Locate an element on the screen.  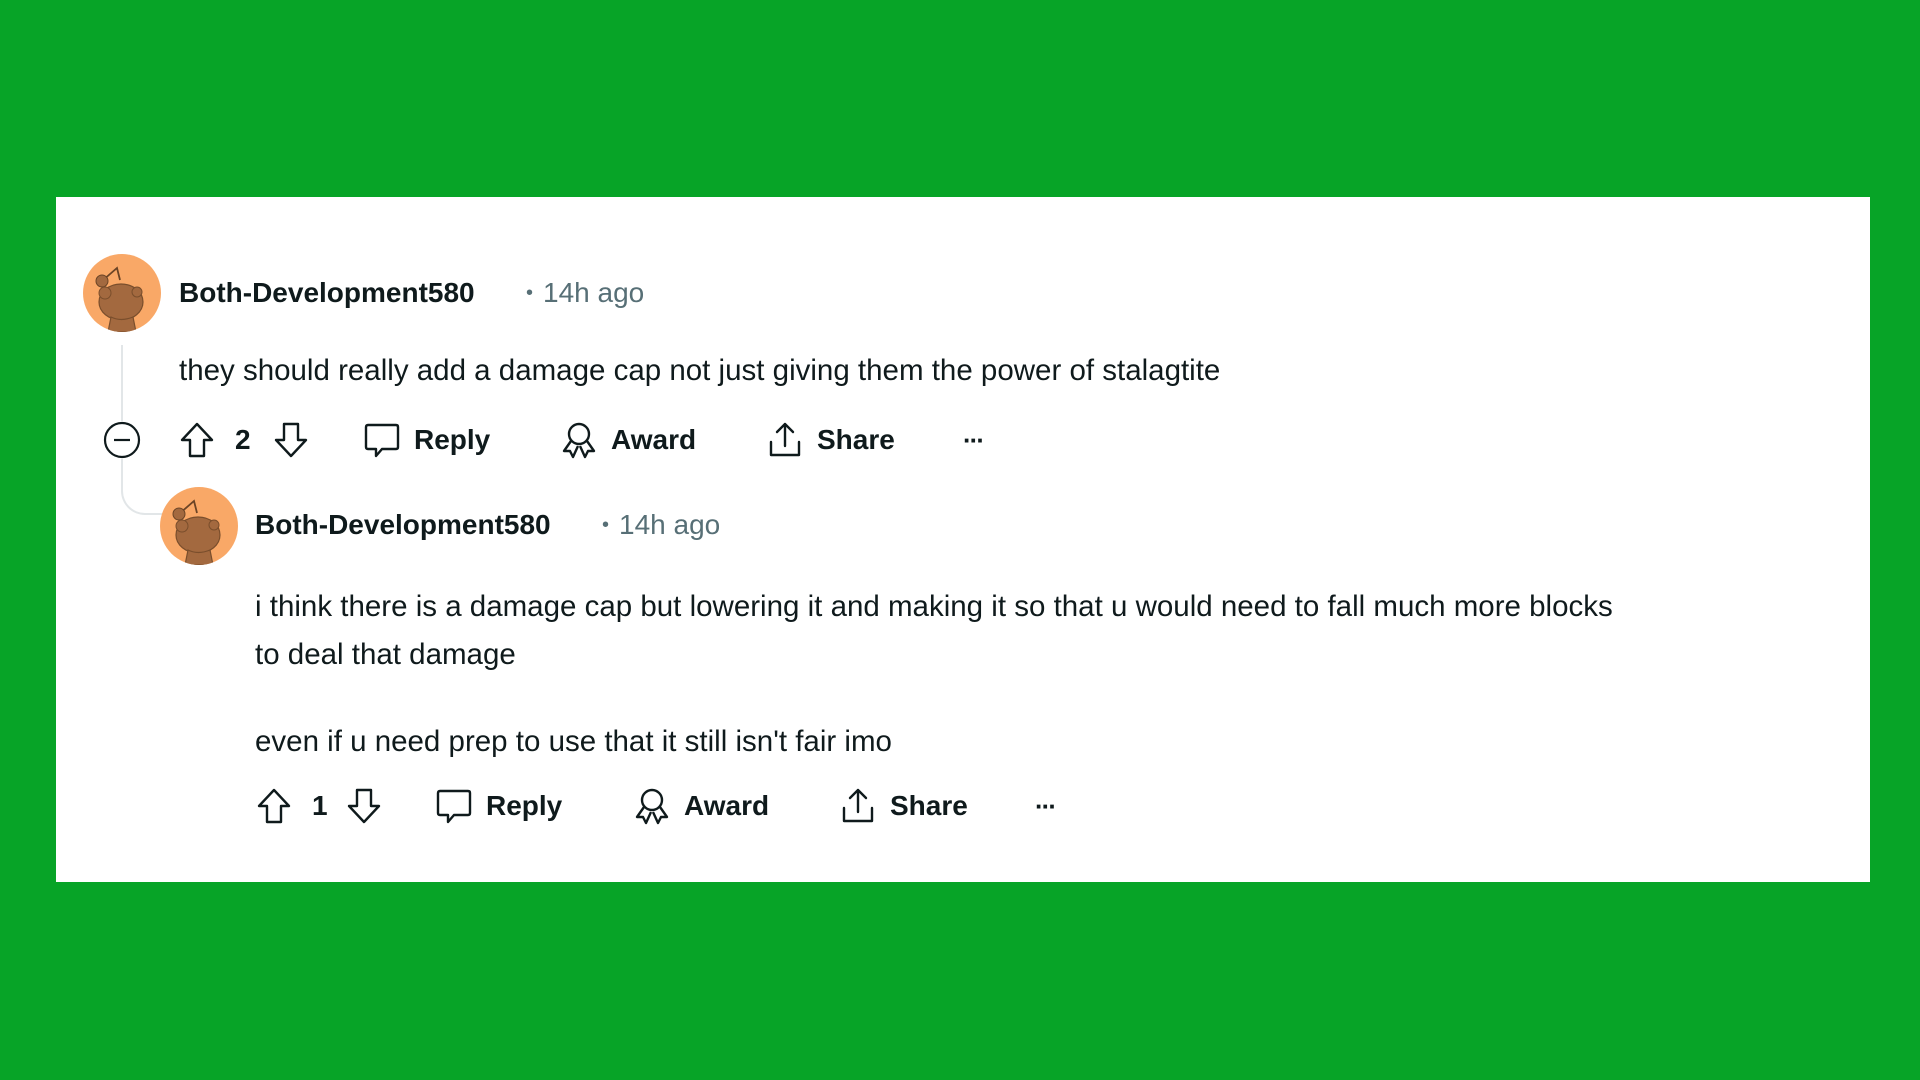
vote-count: 1 is located at coordinates (320, 805).